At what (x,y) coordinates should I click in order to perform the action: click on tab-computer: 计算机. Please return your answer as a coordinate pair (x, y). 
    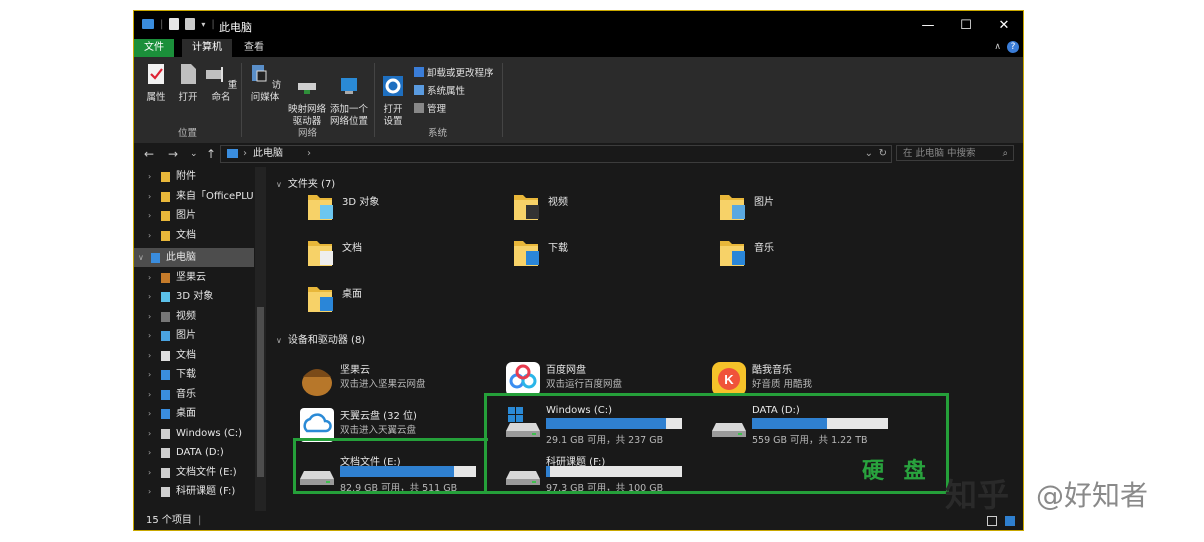
    Looking at the image, I should click on (207, 48).